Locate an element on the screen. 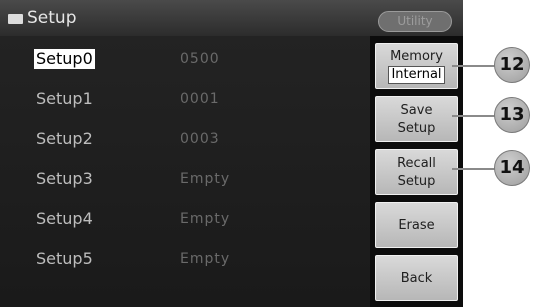  memory-label: Memory is located at coordinates (416, 56).